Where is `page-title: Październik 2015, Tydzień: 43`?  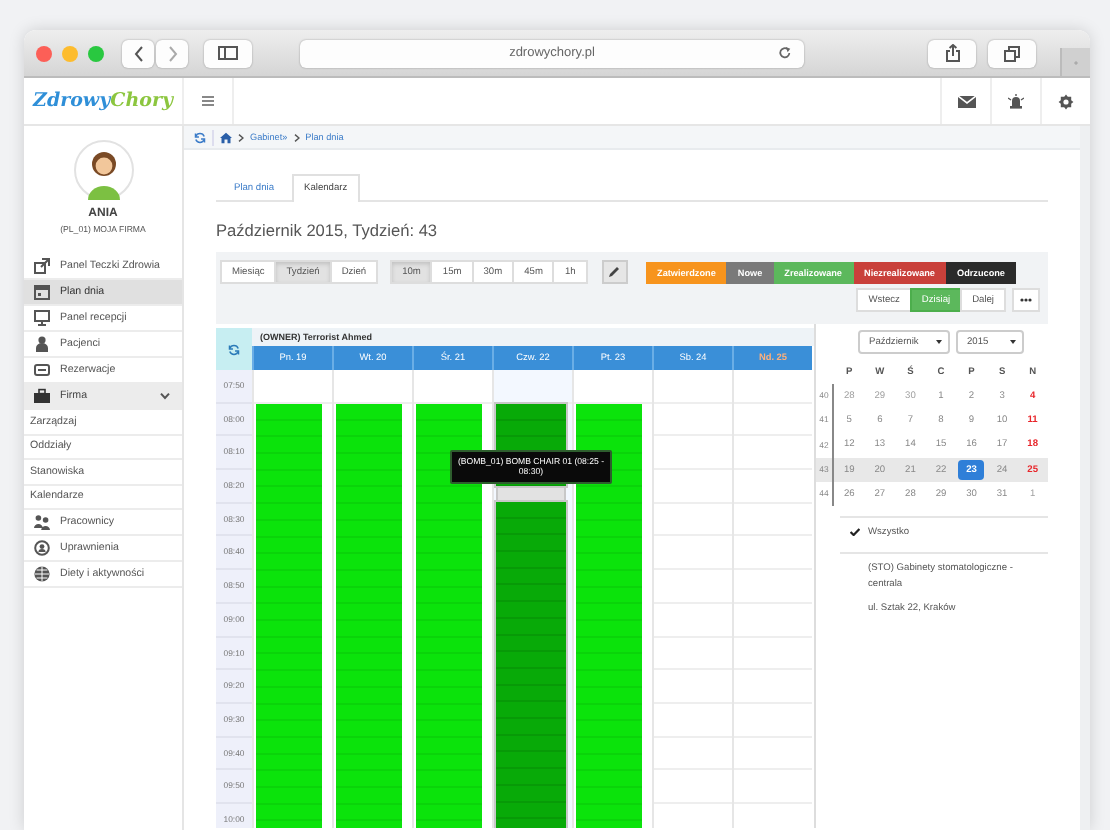 page-title: Październik 2015, Tydzień: 43 is located at coordinates (328, 231).